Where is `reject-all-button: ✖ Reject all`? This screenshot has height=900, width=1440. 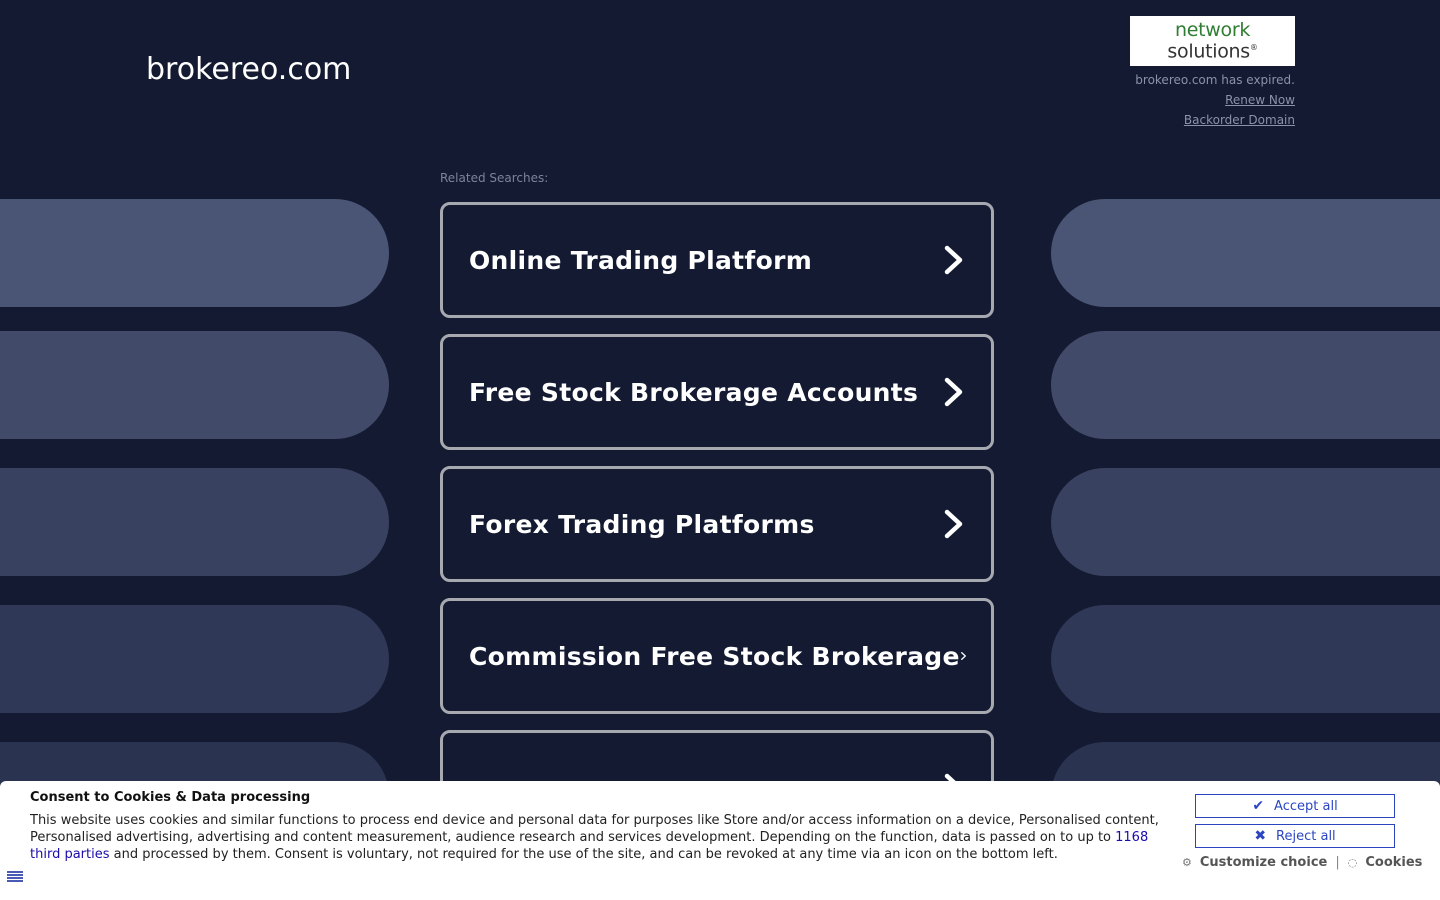 reject-all-button: ✖ Reject all is located at coordinates (1295, 836).